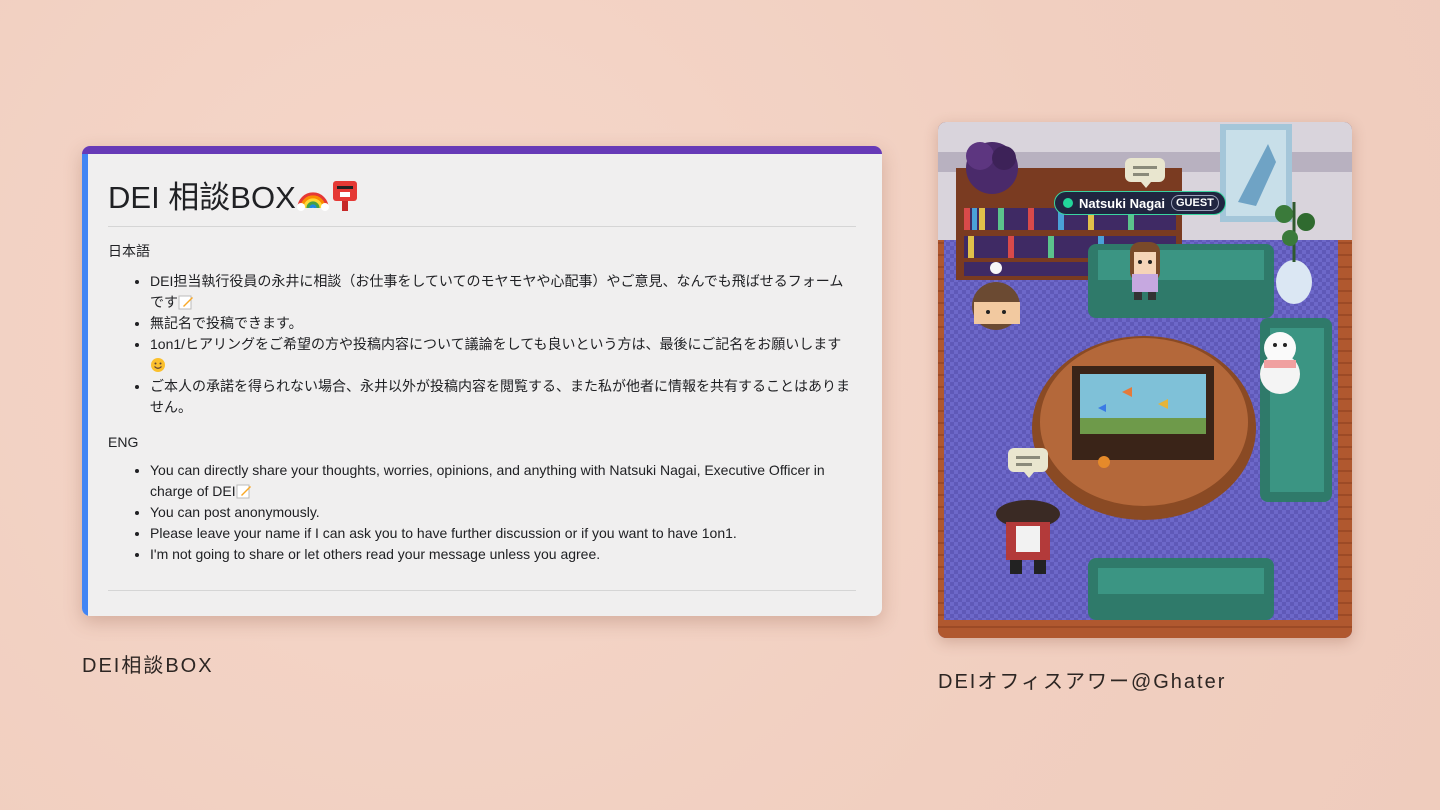 Image resolution: width=1440 pixels, height=810 pixels. I want to click on section-label-japanese: 日本語, so click(129, 251).